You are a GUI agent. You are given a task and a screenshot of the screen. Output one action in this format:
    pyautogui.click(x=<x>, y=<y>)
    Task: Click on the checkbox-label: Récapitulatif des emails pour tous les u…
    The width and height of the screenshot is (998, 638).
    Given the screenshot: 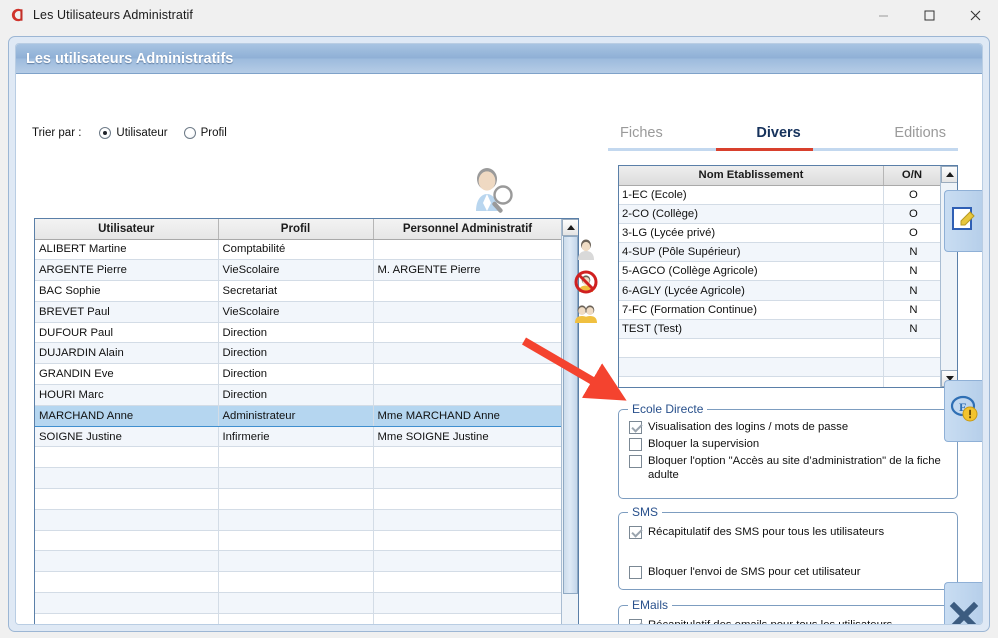 What is the action you would take?
    pyautogui.click(x=770, y=622)
    